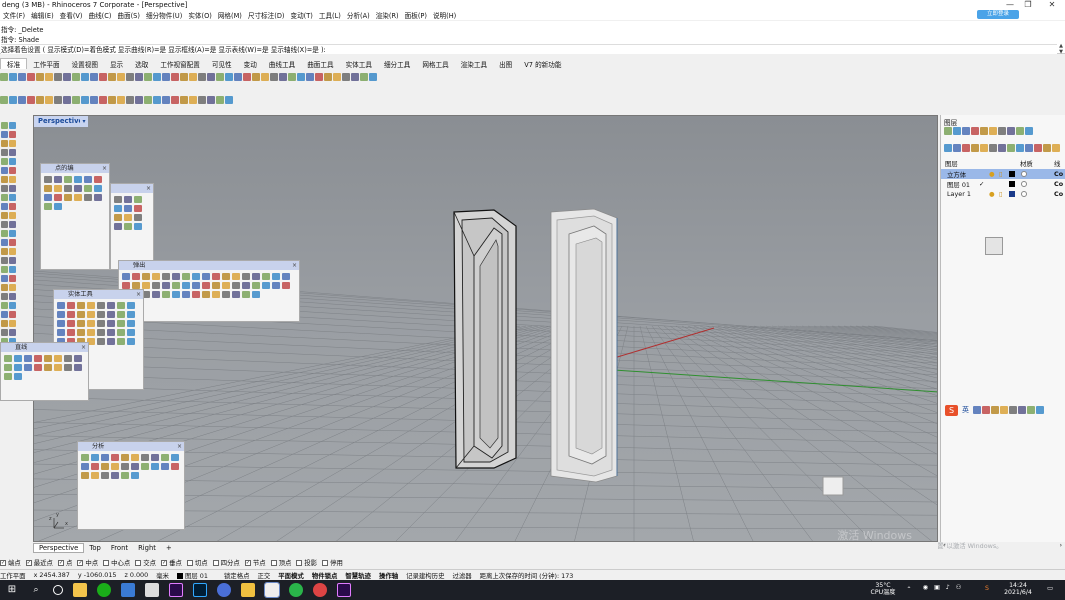 The image size is (1065, 600). I want to click on osnap-option: 切点, so click(197, 562).